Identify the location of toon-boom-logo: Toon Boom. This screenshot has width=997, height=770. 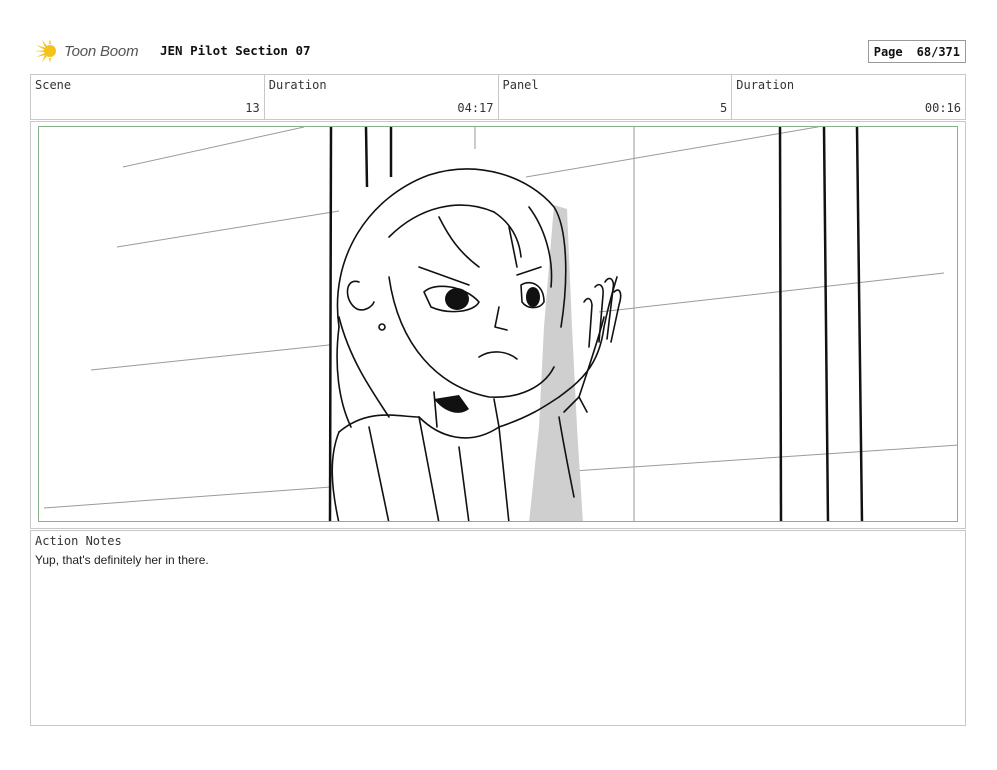
(86, 51).